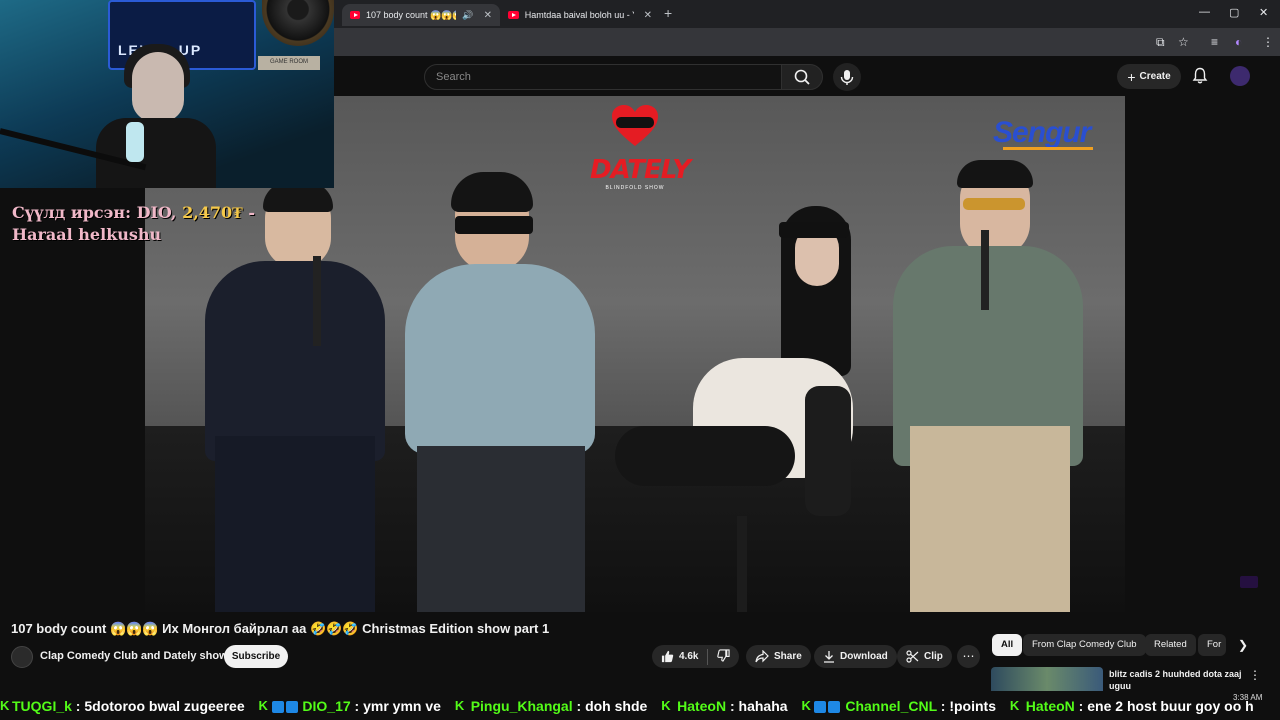 This screenshot has height=720, width=1280. I want to click on tab-title: 107 body count 😱😱😱 Их, so click(410, 14).